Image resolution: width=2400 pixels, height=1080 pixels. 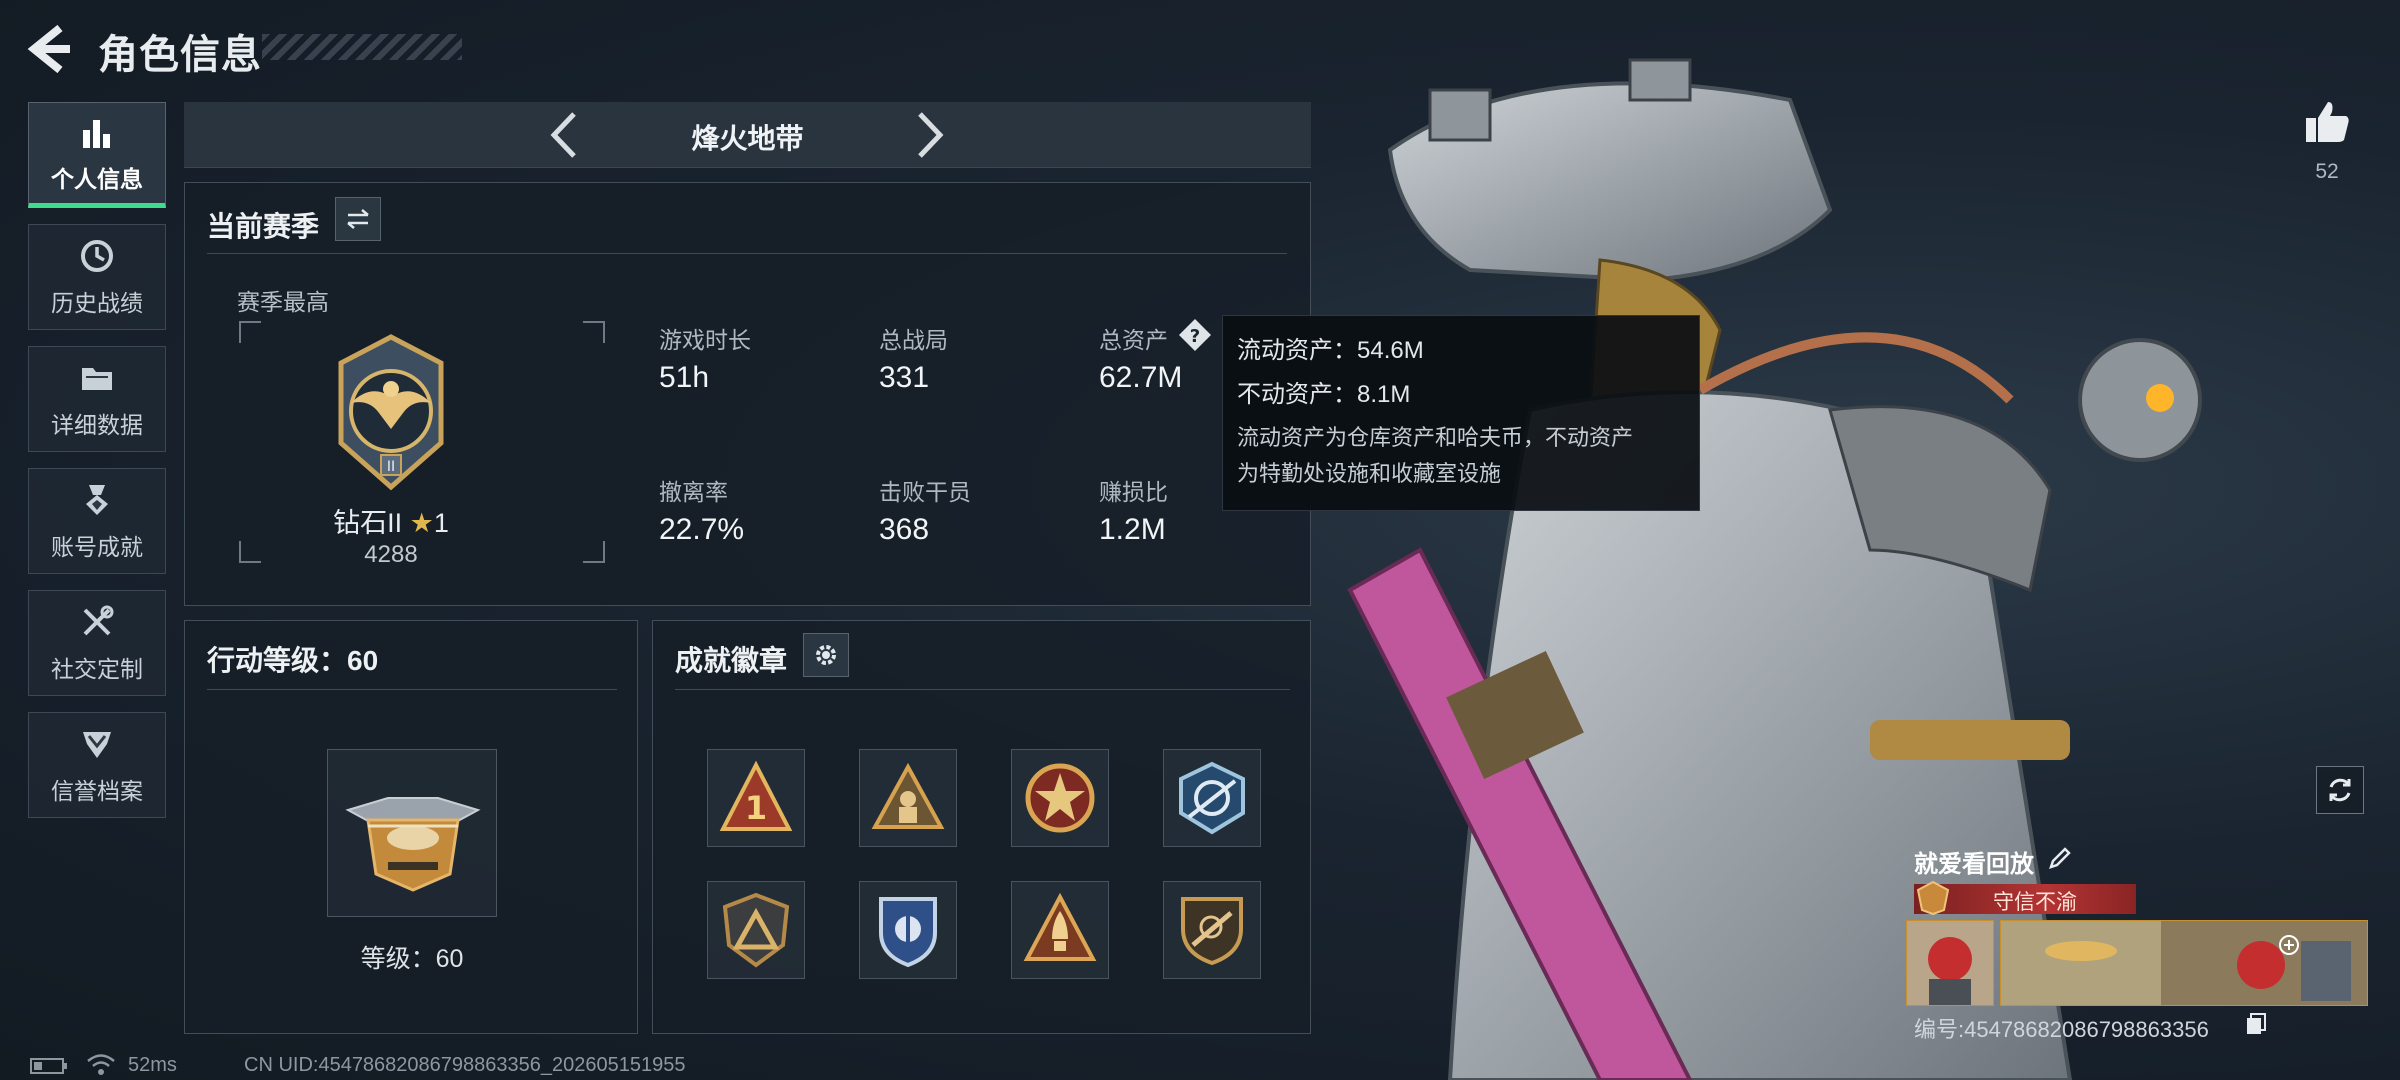 I want to click on level-panel: 行动等级：60 等级：60, so click(x=411, y=827).